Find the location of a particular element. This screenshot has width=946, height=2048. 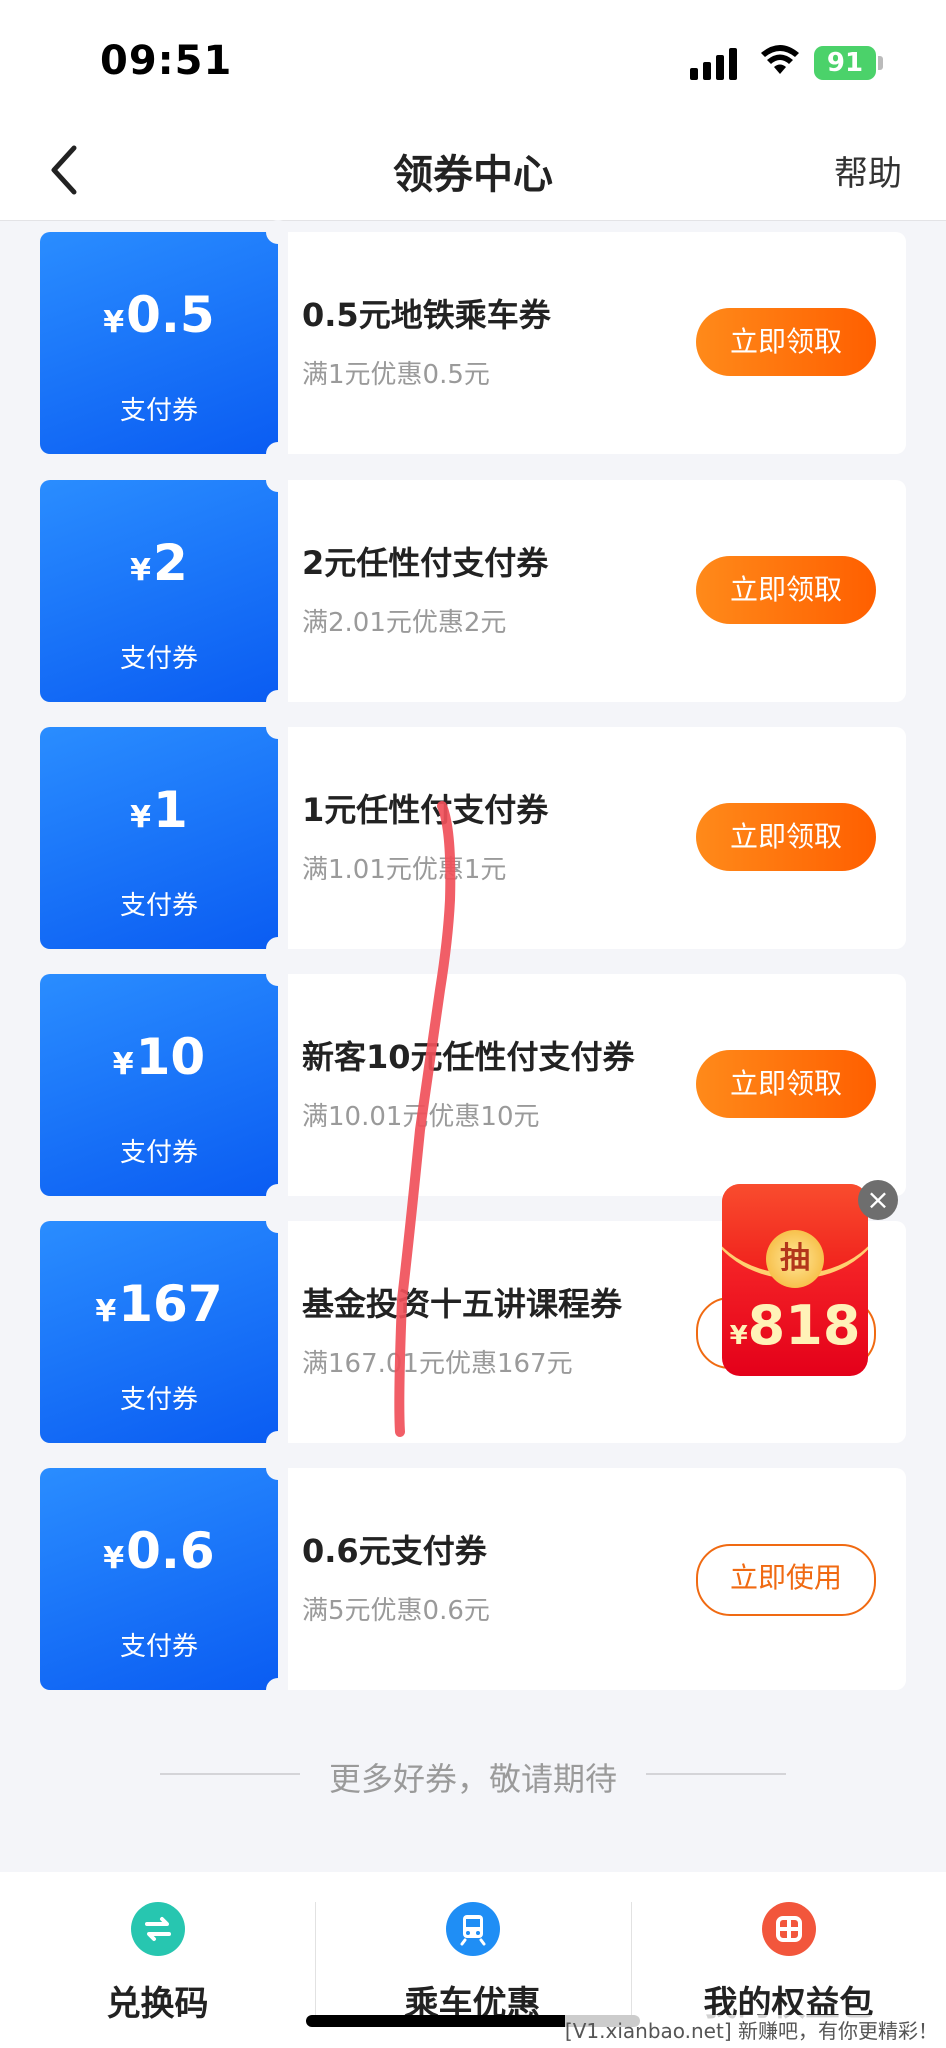

coupon-body: 0.6元支付券 满5元优惠0.6元 立即使用 is located at coordinates (597, 1579).